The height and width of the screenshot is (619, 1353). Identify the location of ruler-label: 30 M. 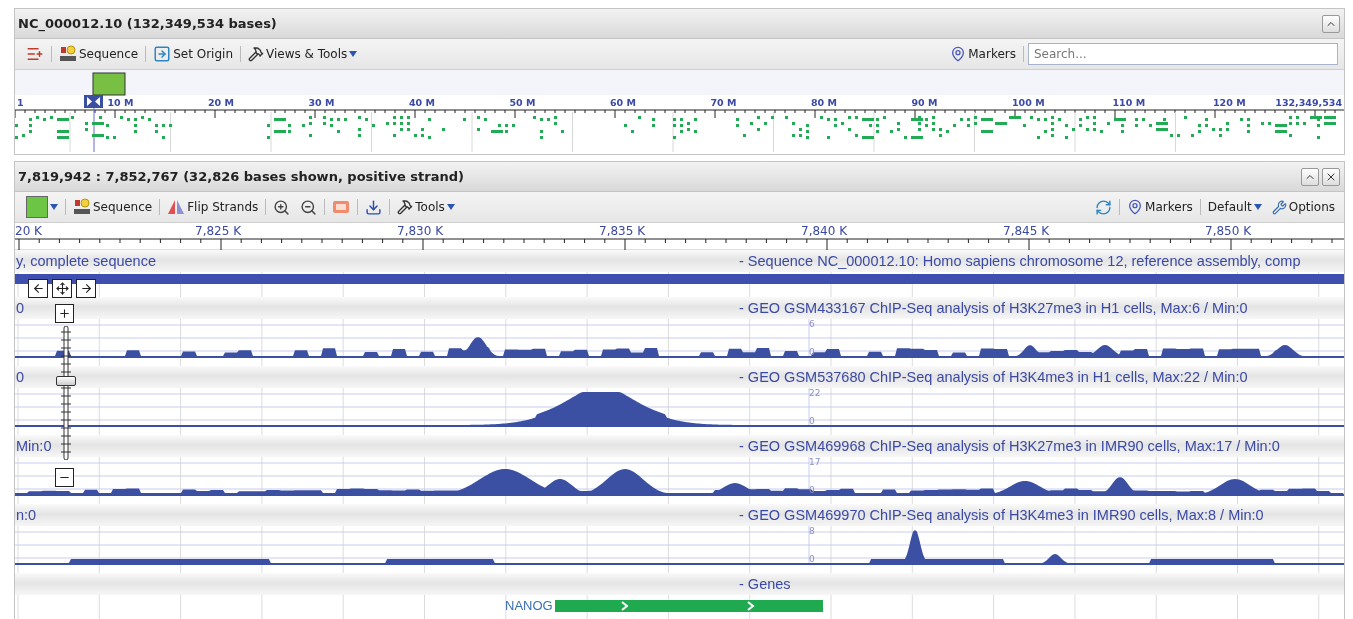
(321, 102).